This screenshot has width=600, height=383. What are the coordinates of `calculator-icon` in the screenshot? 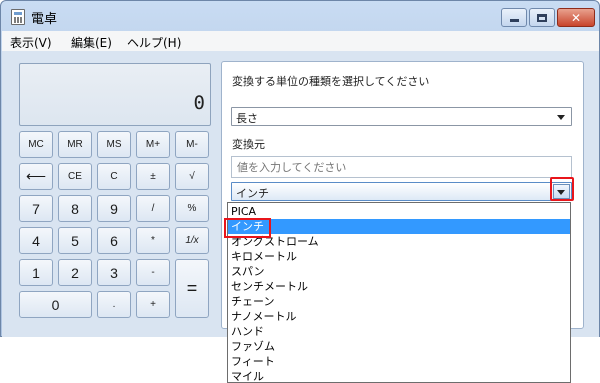 It's located at (18, 17).